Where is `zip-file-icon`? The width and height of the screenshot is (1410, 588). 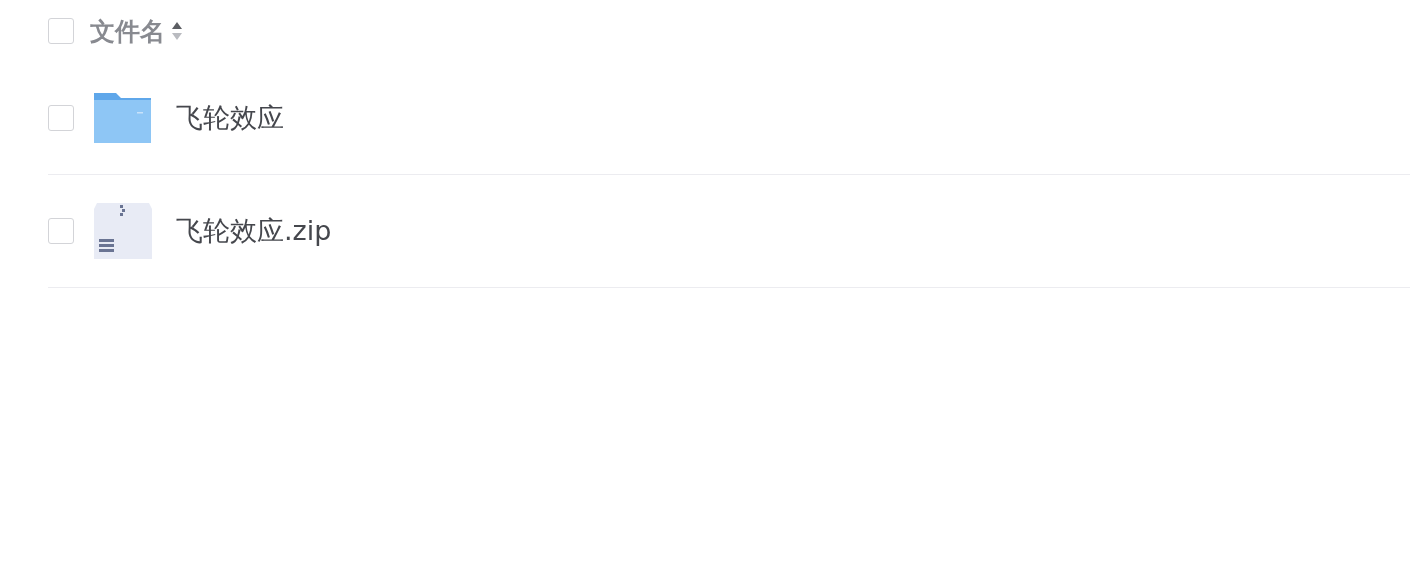 zip-file-icon is located at coordinates (123, 231).